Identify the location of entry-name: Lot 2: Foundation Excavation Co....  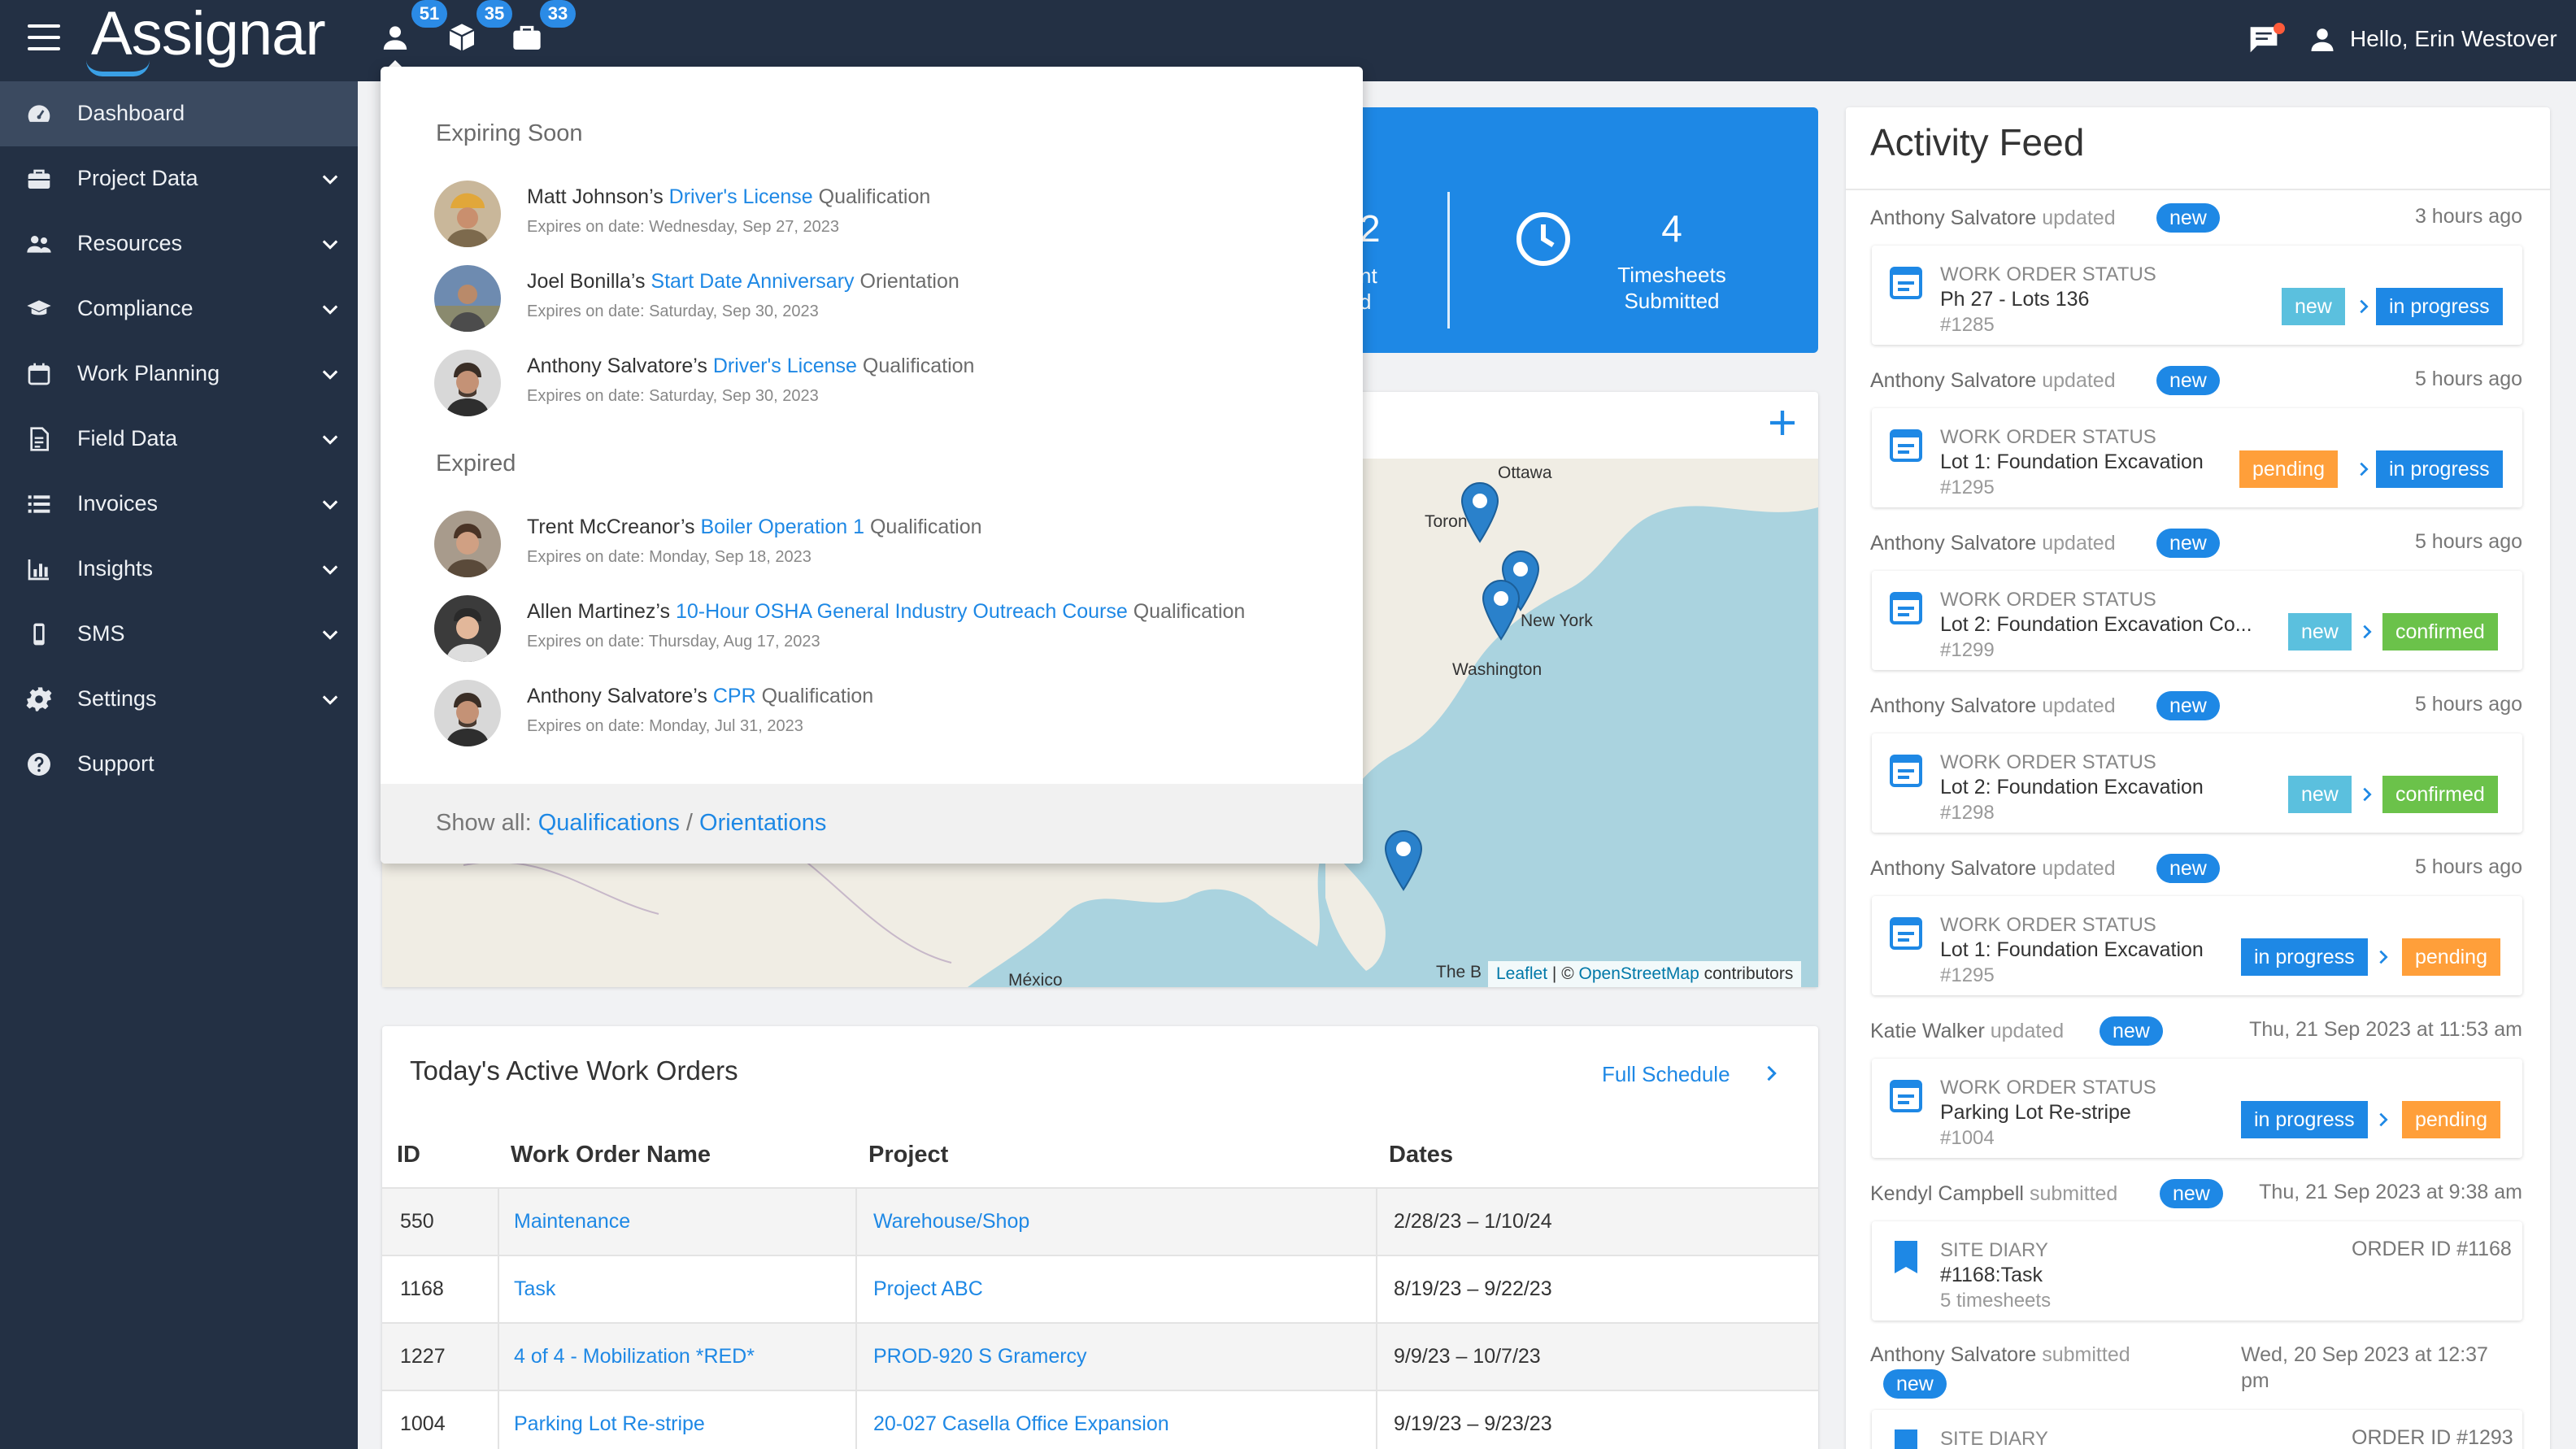
(2096, 625).